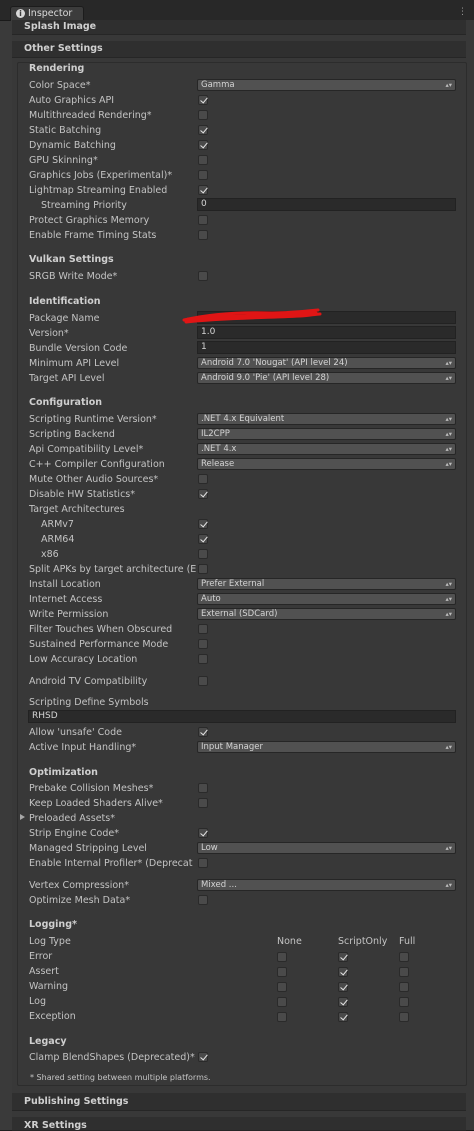 The height and width of the screenshot is (1131, 474). Describe the element at coordinates (203, 732) in the screenshot. I see `allow-unsafe-code-checkbox` at that location.